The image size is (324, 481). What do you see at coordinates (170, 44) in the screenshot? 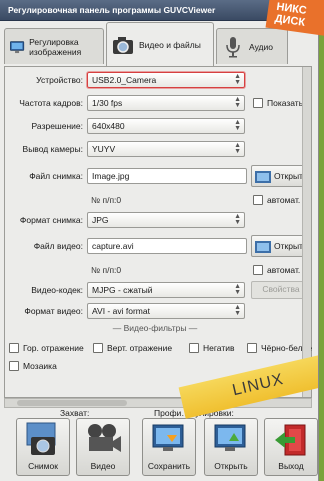
I see `tab-label: Видео и файлы` at bounding box center [170, 44].